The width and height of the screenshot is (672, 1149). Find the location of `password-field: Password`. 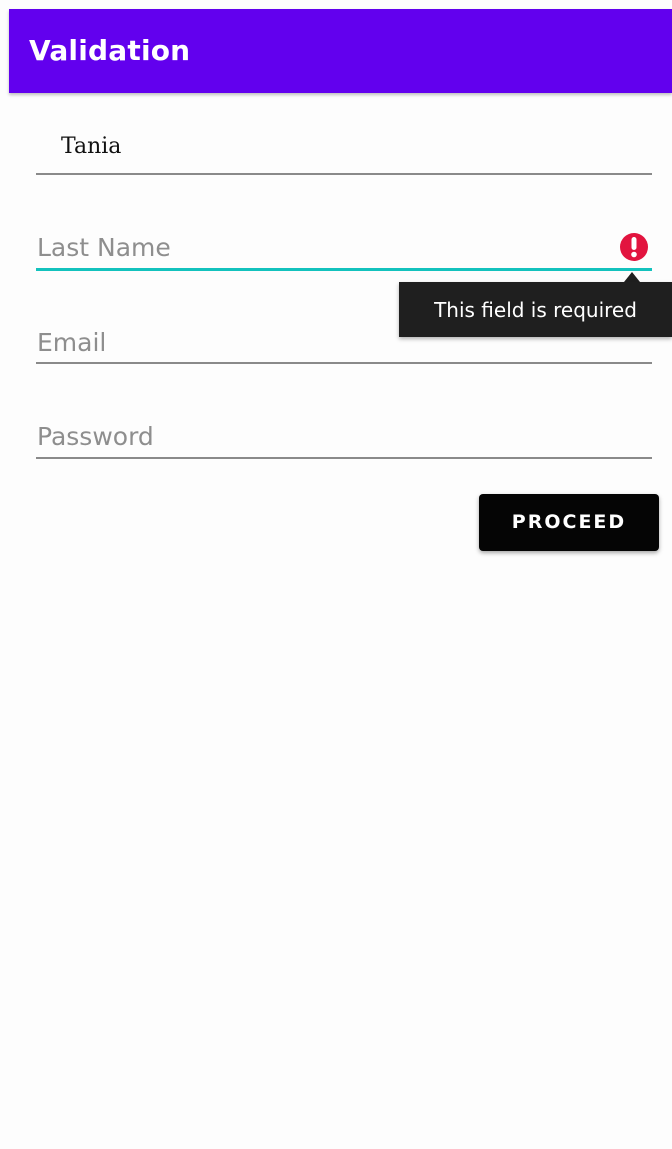

password-field: Password is located at coordinates (344, 441).